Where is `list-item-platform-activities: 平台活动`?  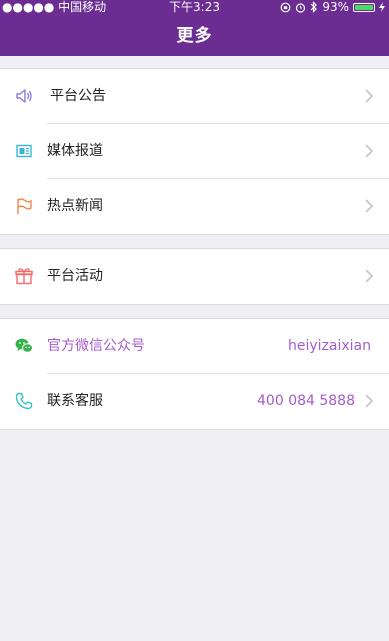
list-item-platform-activities: 平台活动 is located at coordinates (194, 276).